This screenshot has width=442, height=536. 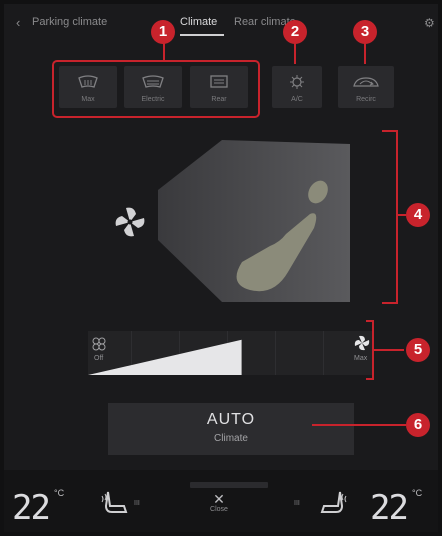 I want to click on max-defrost-label: Max, so click(x=88, y=99).